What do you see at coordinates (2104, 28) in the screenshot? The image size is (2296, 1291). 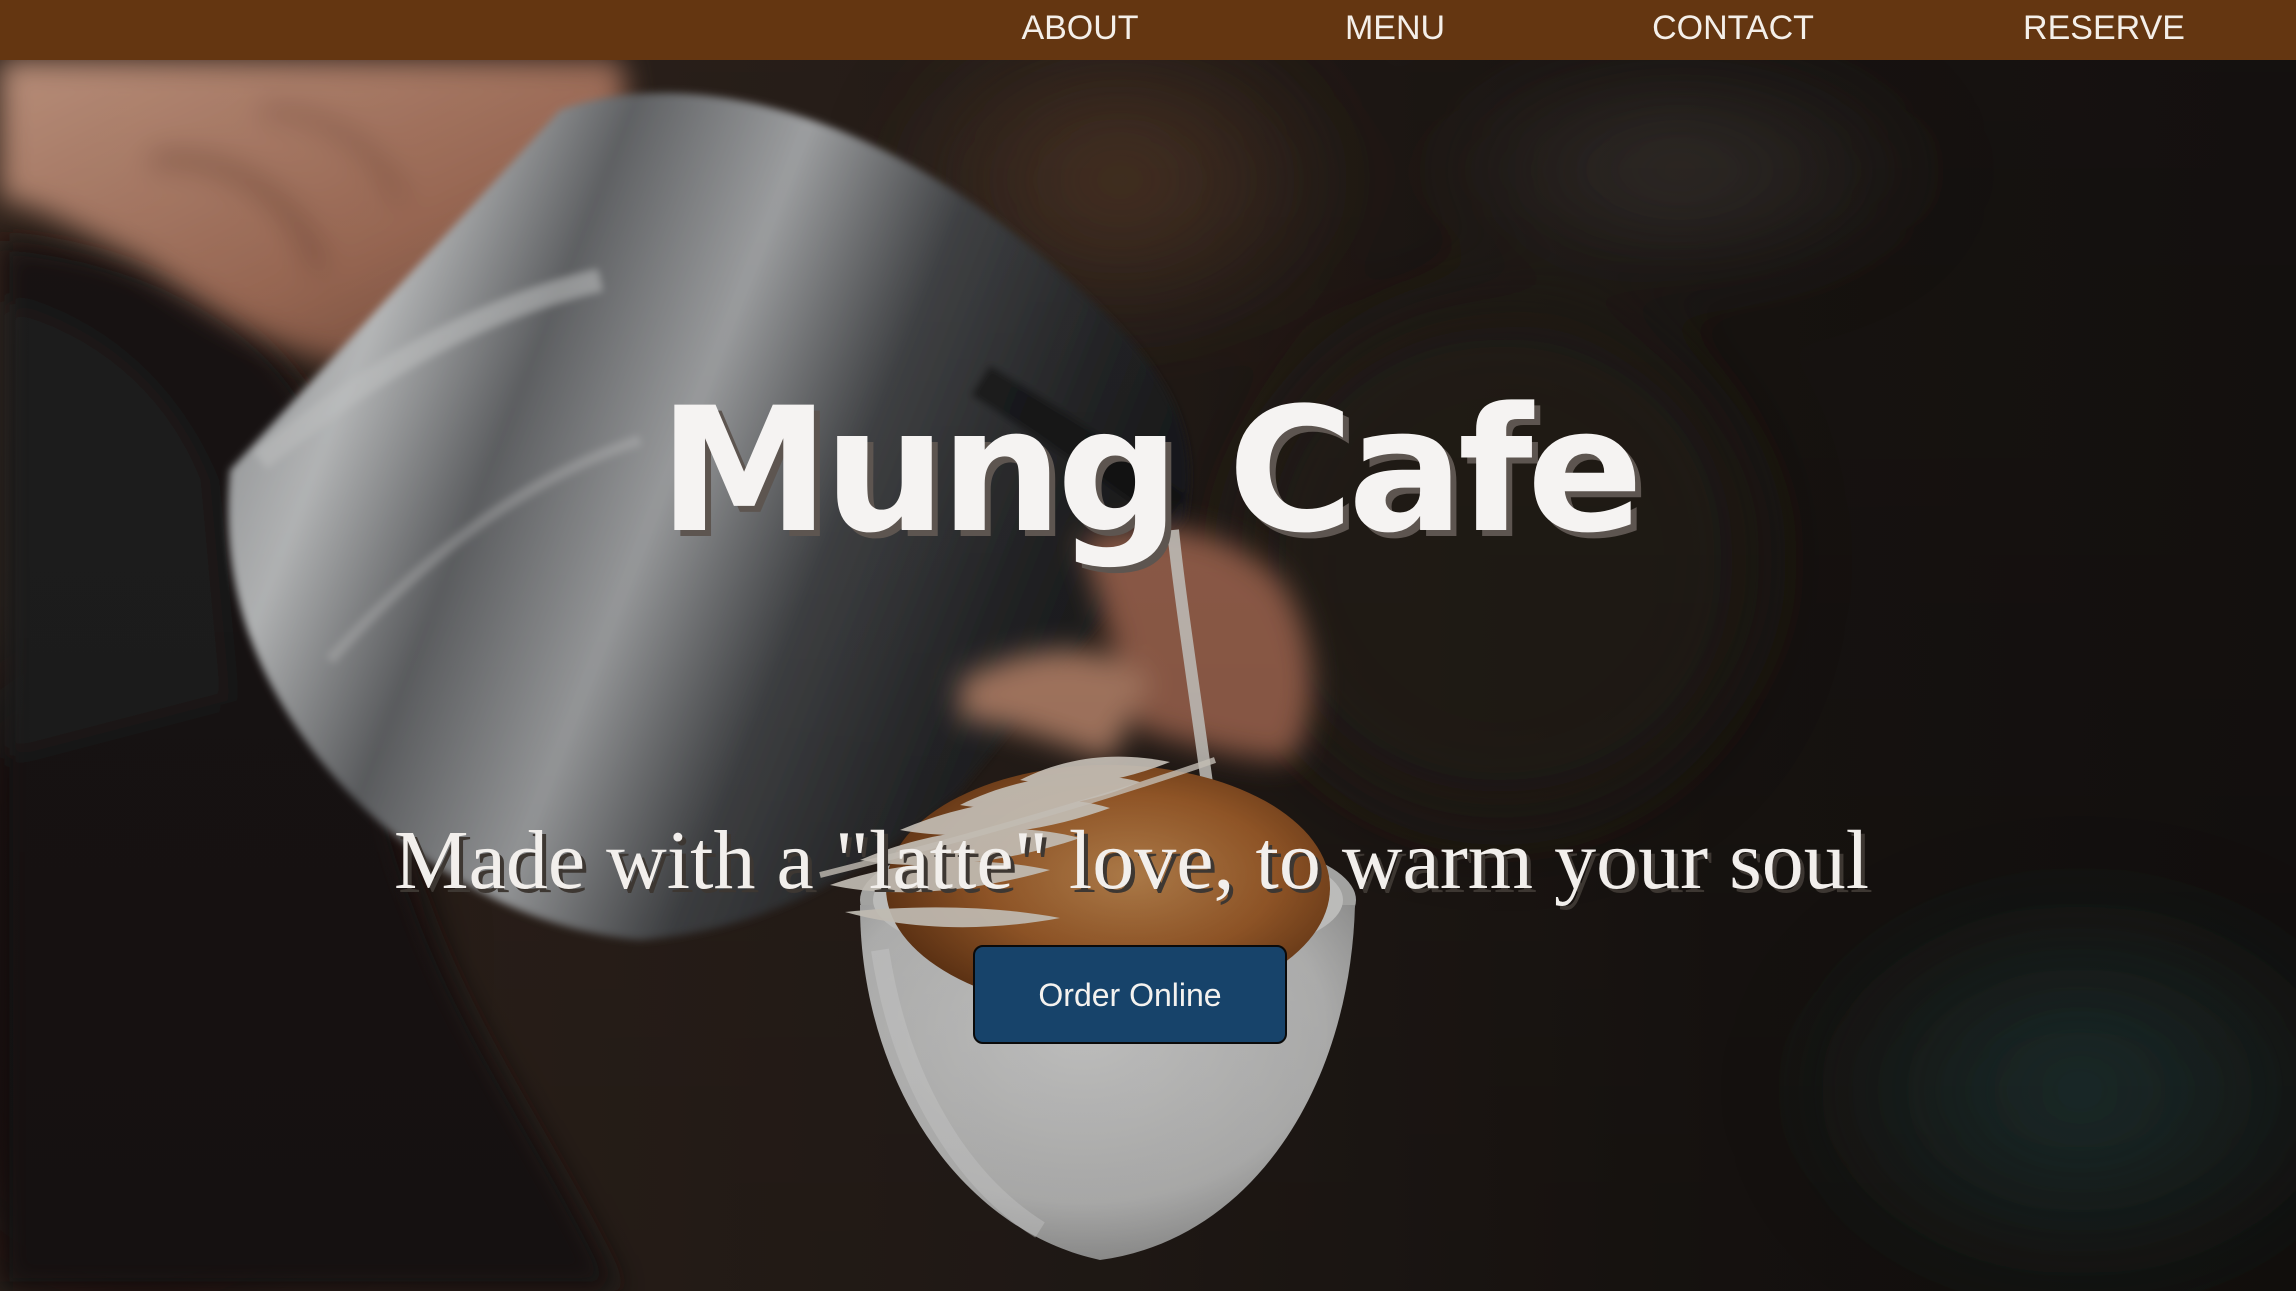 I see `nav-link-reserve: RESERVE` at bounding box center [2104, 28].